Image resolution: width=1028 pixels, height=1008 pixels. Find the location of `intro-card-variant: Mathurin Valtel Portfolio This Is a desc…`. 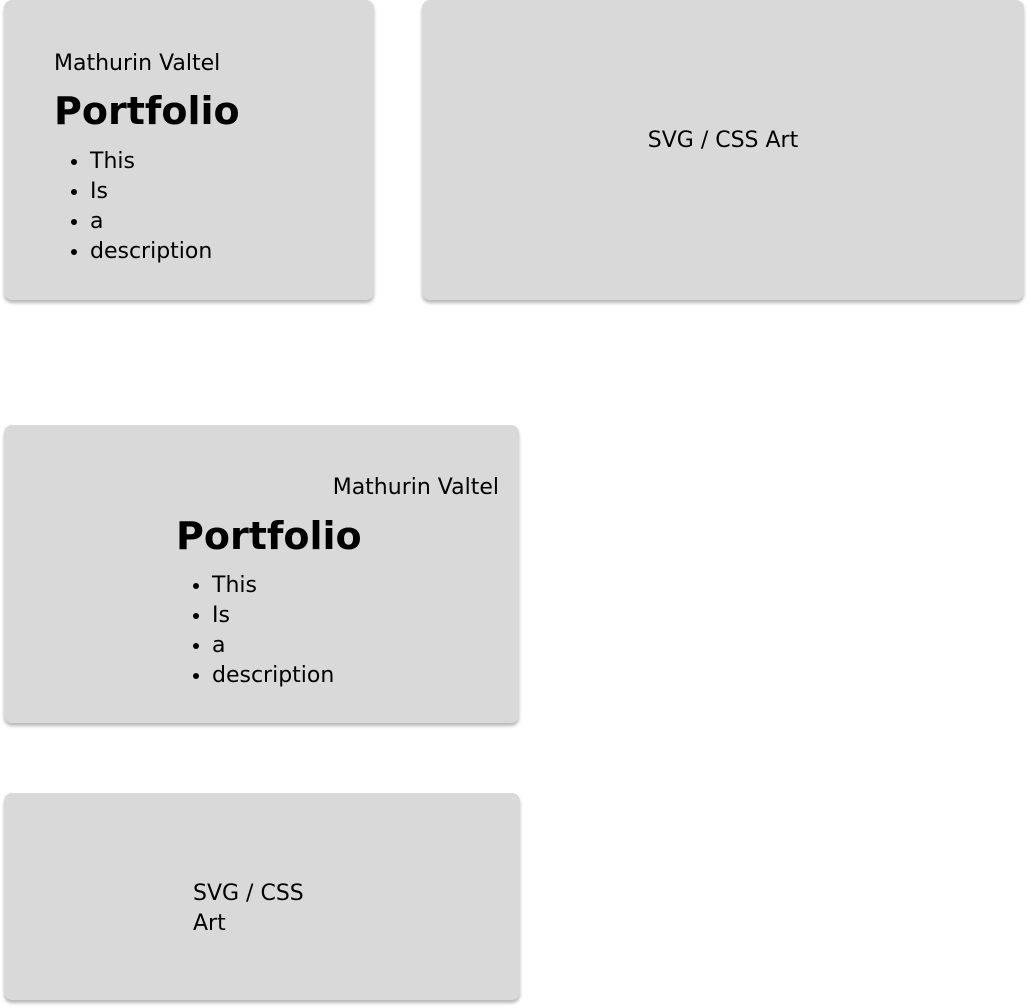

intro-card-variant: Mathurin Valtel Portfolio This Is a desc… is located at coordinates (261, 574).